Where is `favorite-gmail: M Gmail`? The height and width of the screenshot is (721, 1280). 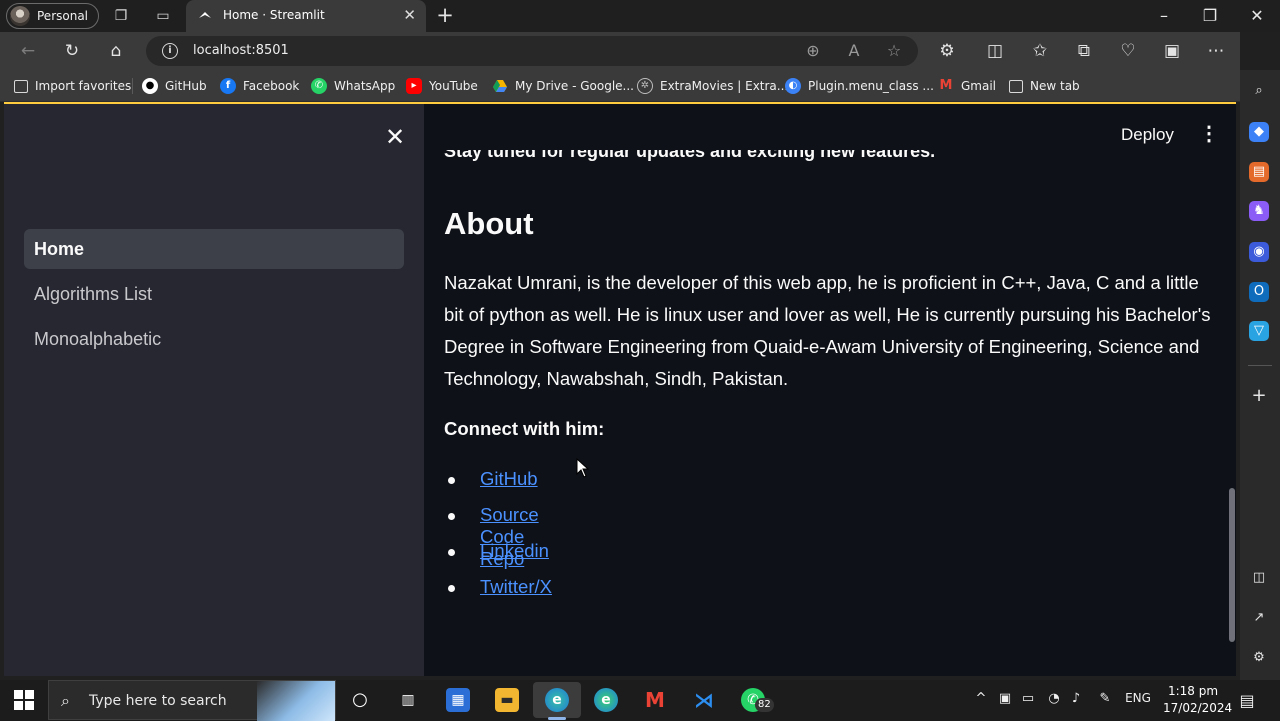 favorite-gmail: M Gmail is located at coordinates (967, 86).